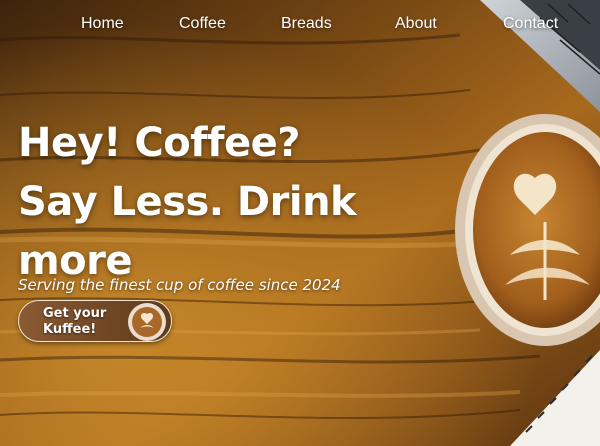 The image size is (600, 446). I want to click on coffee-cup-icon, so click(147, 322).